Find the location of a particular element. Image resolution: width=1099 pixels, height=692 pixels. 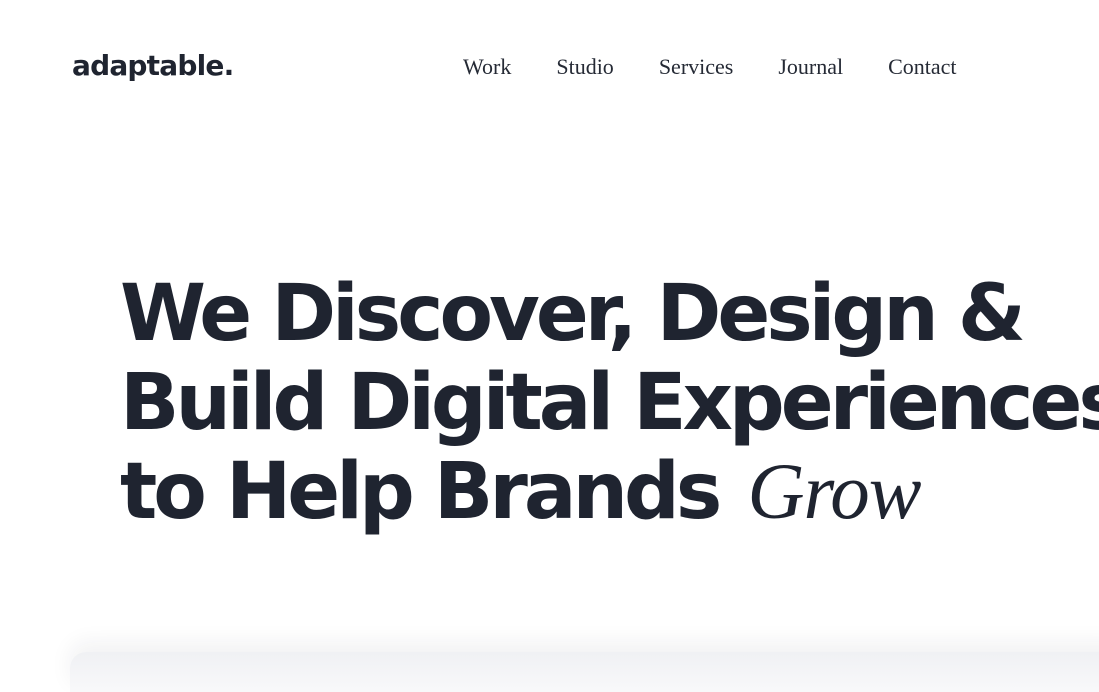

content-panel-edge is located at coordinates (584, 672).